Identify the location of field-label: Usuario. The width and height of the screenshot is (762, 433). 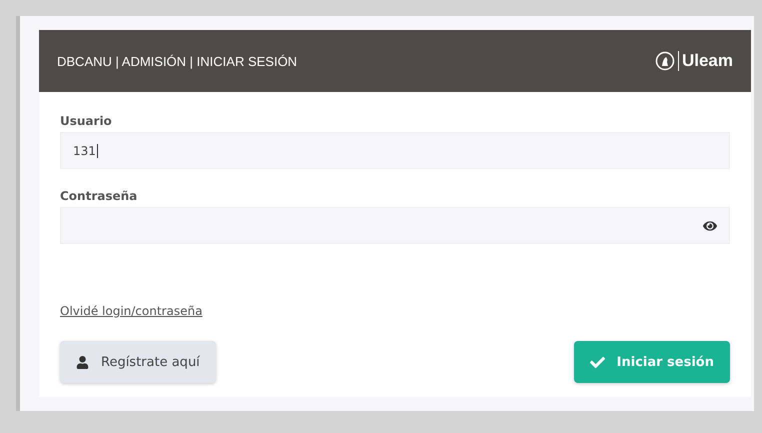
(86, 121).